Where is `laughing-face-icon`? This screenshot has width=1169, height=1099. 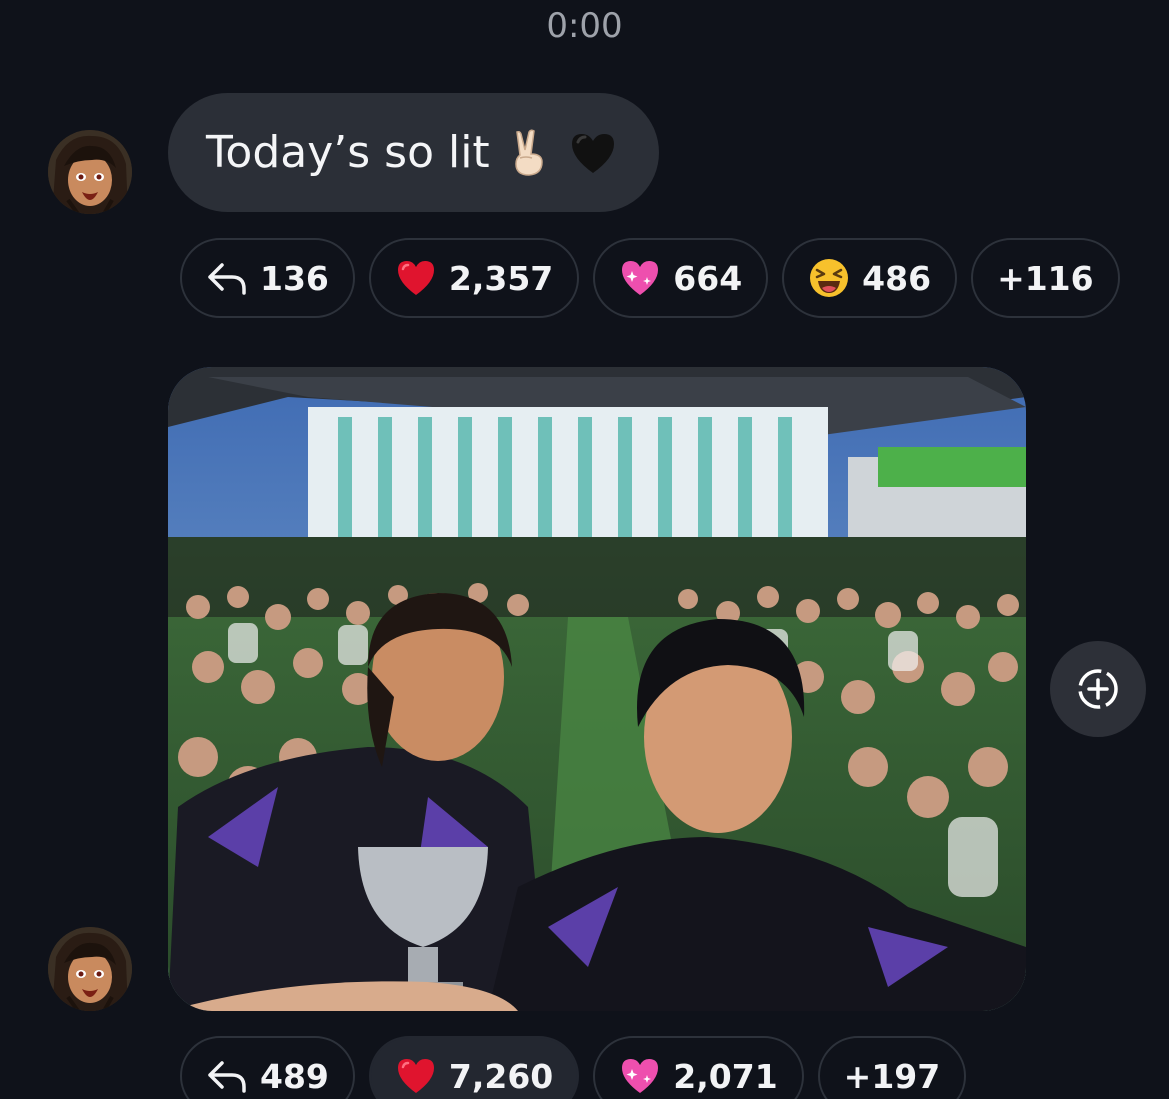 laughing-face-icon is located at coordinates (829, 278).